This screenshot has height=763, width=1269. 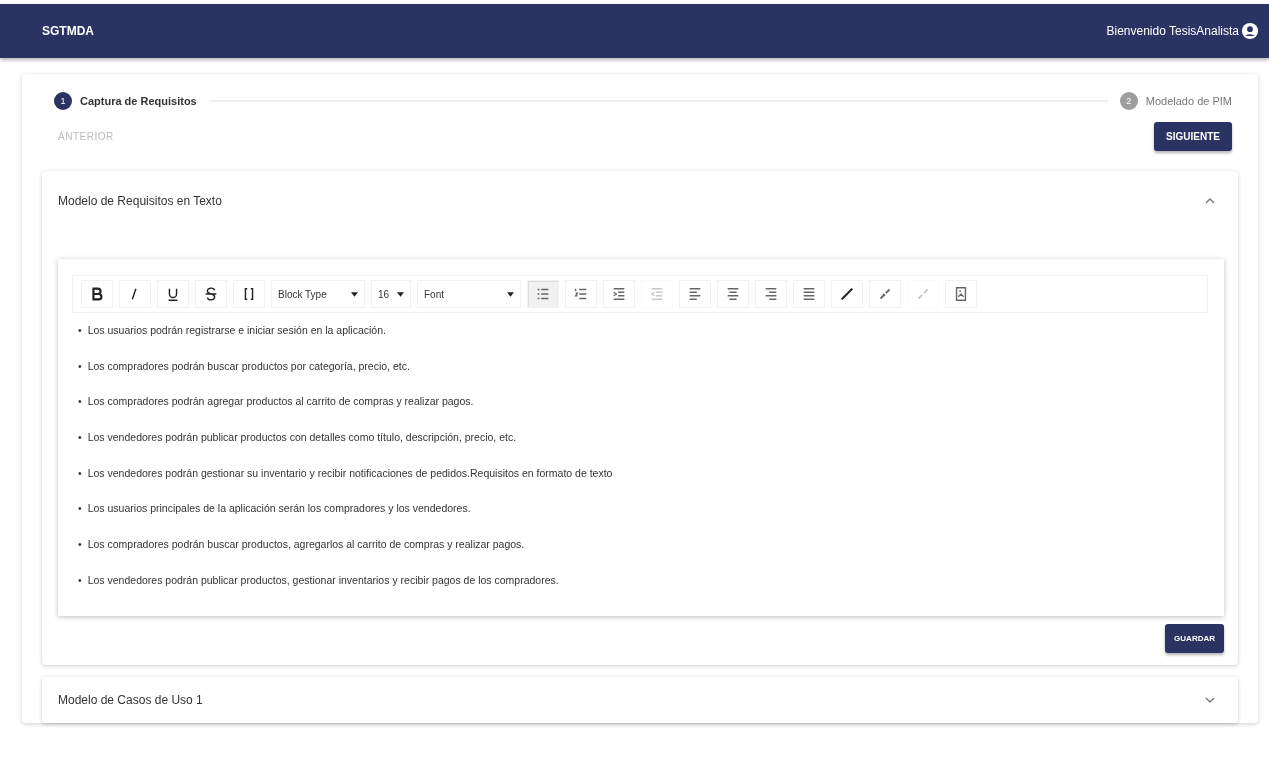 I want to click on strikethrough-button, so click(x=211, y=294).